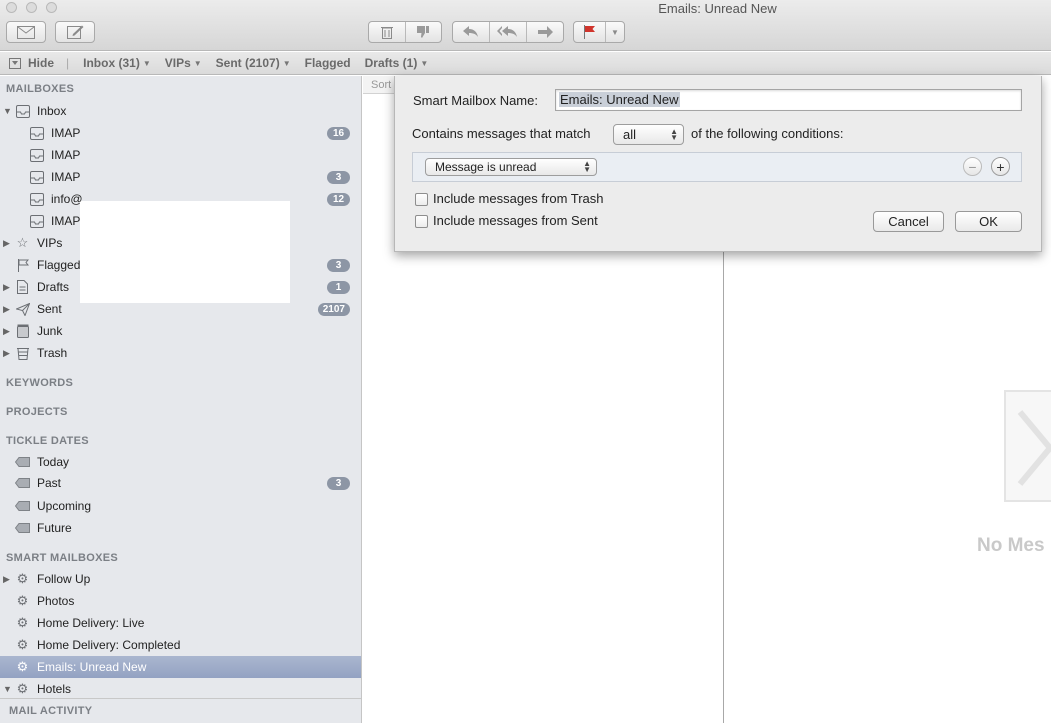 The image size is (1051, 723). Describe the element at coordinates (180, 309) in the screenshot. I see `sidebar-item-sent: ▶ Sent 2107` at that location.